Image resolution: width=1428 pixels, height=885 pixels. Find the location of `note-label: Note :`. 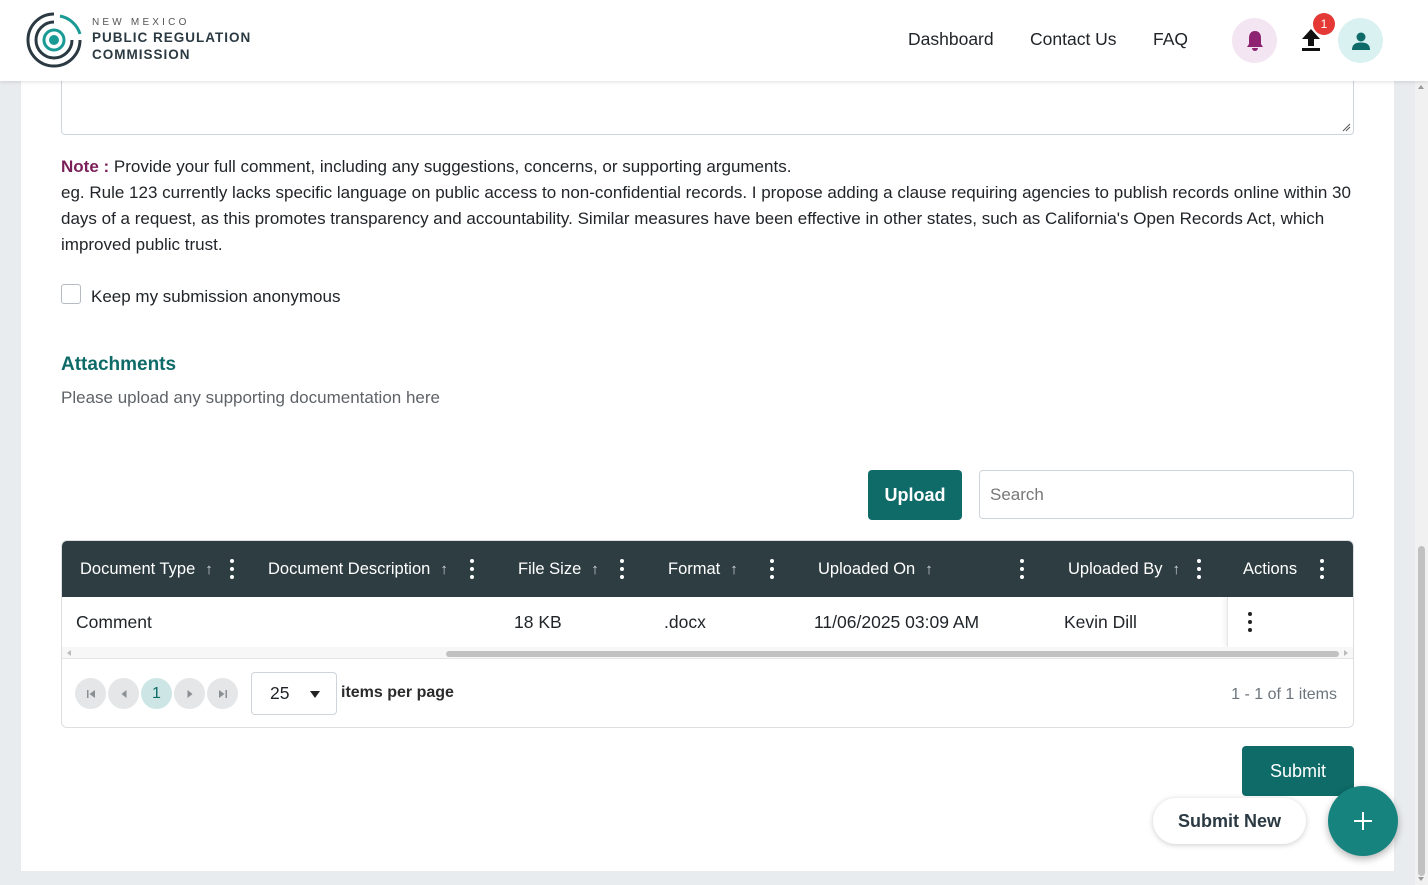

note-label: Note : is located at coordinates (85, 166).